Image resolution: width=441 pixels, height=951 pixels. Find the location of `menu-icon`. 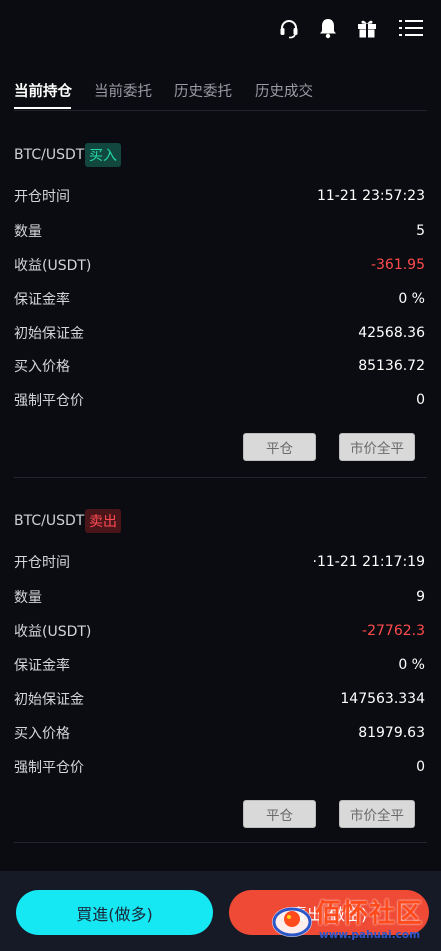

menu-icon is located at coordinates (411, 28).